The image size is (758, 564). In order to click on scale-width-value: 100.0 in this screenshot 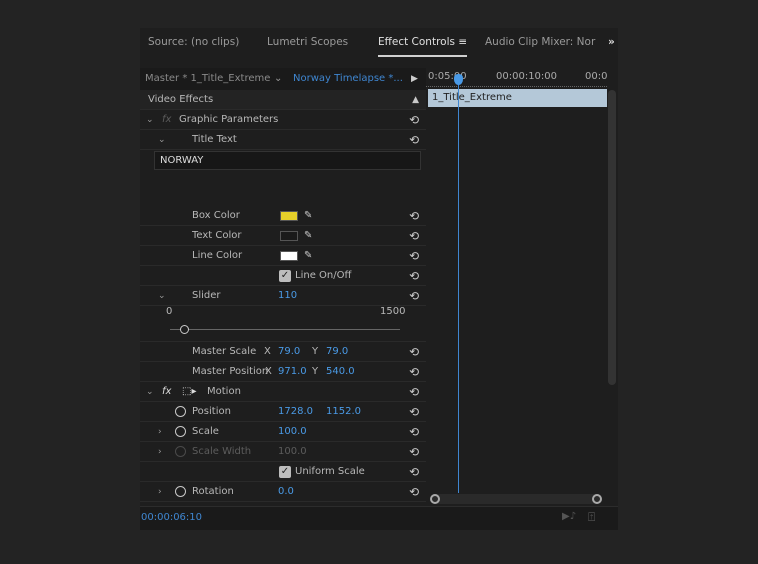, I will do `click(292, 451)`.